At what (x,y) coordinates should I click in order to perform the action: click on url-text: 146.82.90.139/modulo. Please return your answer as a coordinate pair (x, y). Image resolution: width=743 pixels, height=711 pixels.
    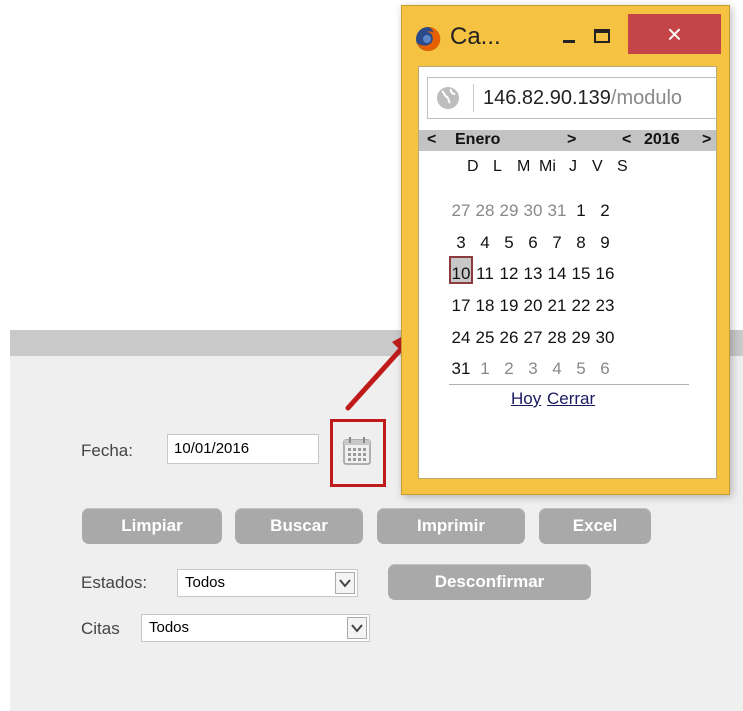
    Looking at the image, I should click on (582, 98).